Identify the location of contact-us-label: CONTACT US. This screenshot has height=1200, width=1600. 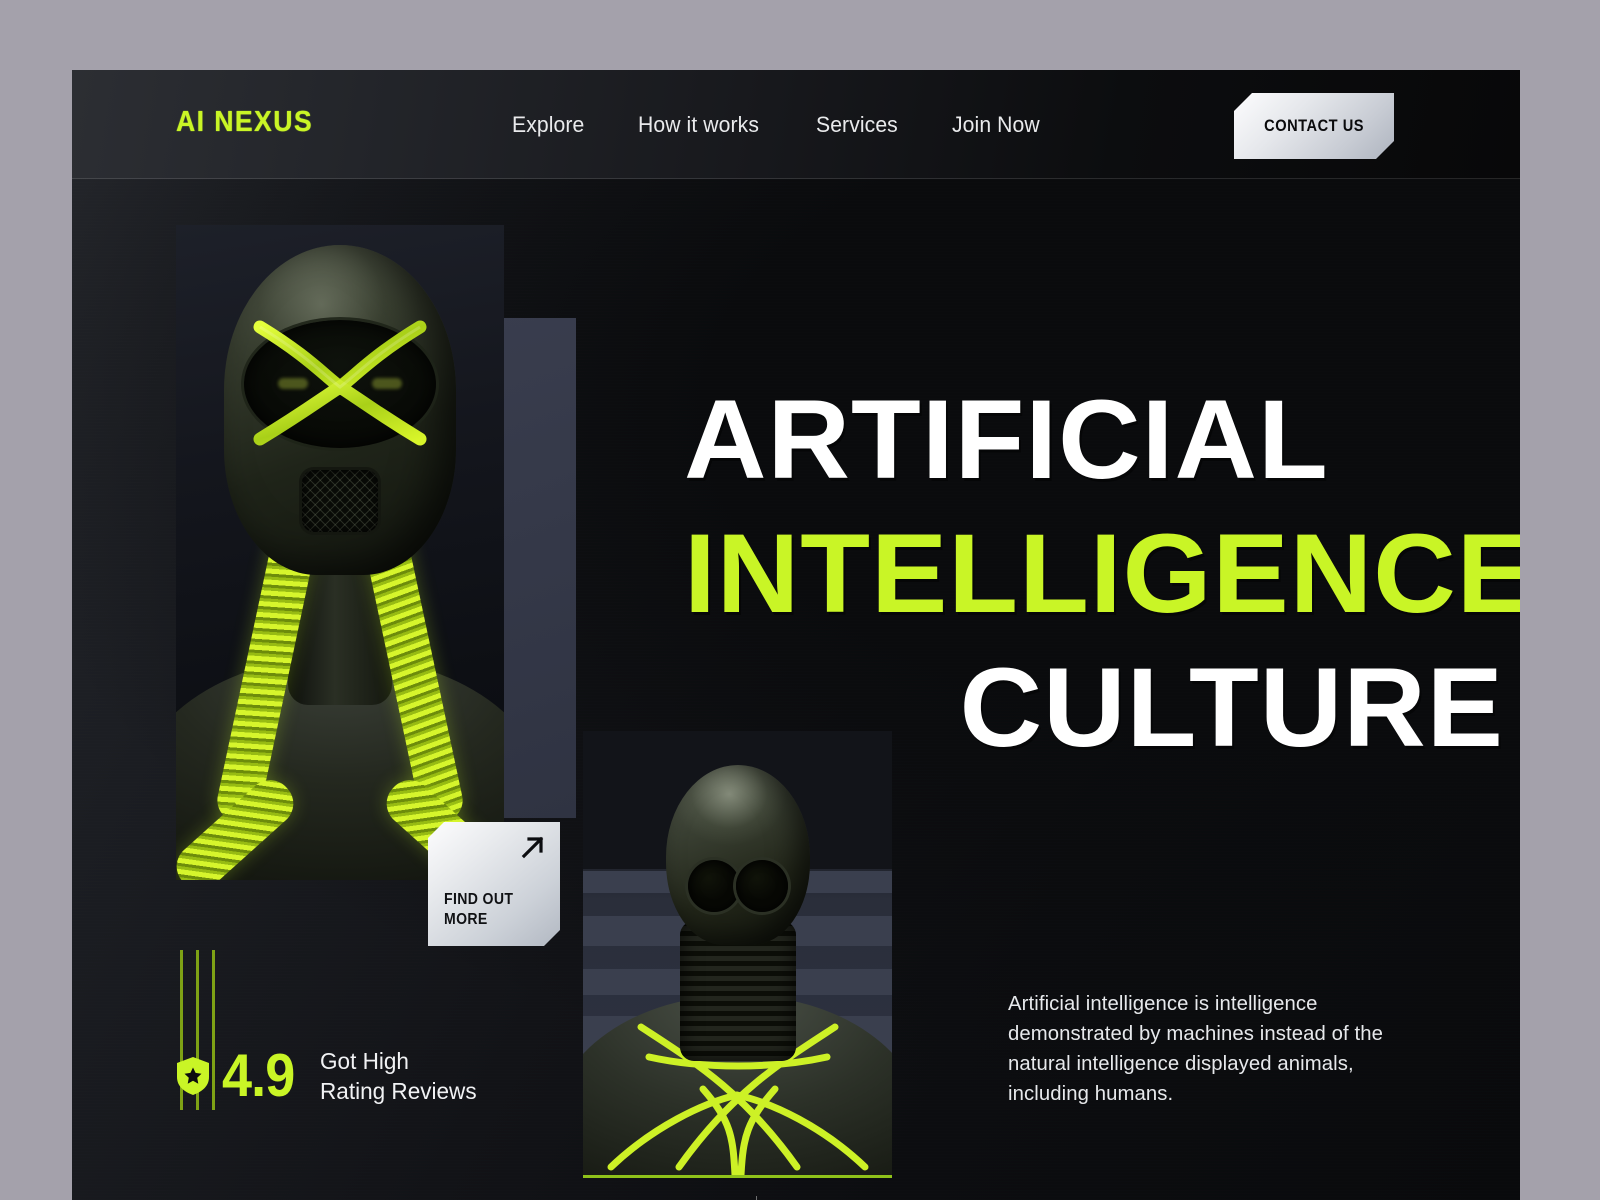
(1314, 125).